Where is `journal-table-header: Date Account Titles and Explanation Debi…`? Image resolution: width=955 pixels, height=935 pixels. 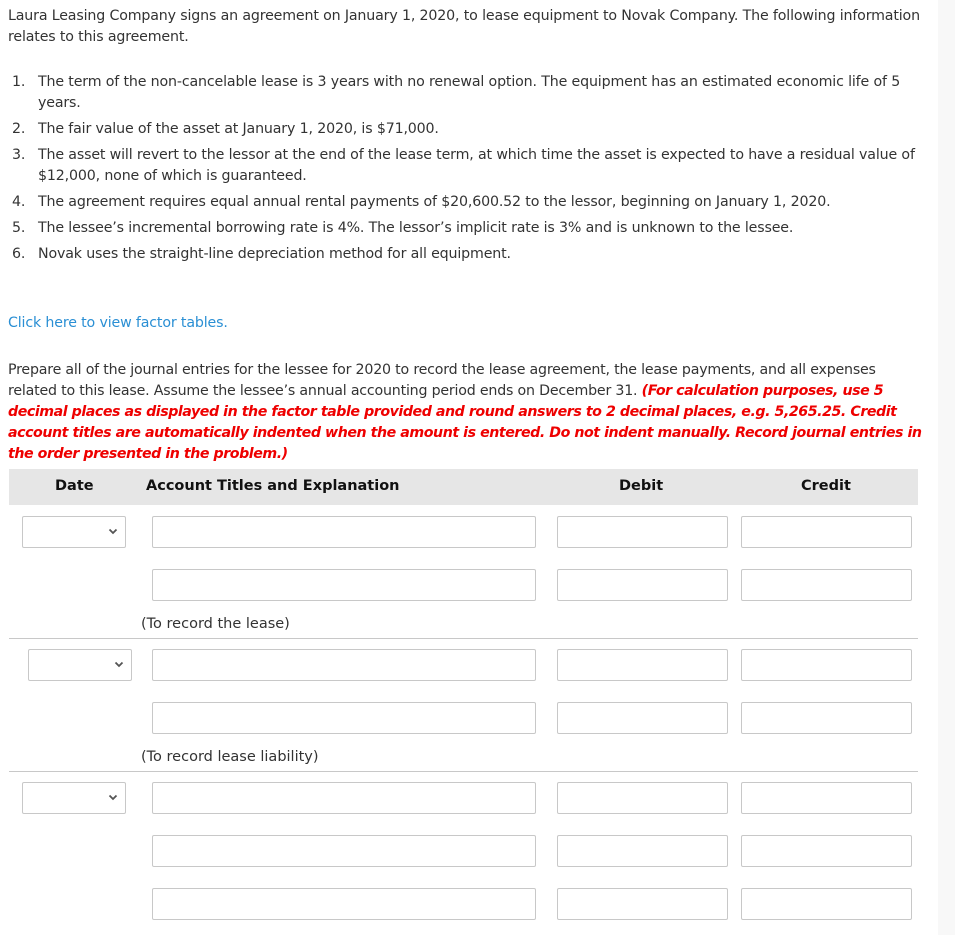
journal-table-header: Date Account Titles and Explanation Debi… is located at coordinates (463, 487).